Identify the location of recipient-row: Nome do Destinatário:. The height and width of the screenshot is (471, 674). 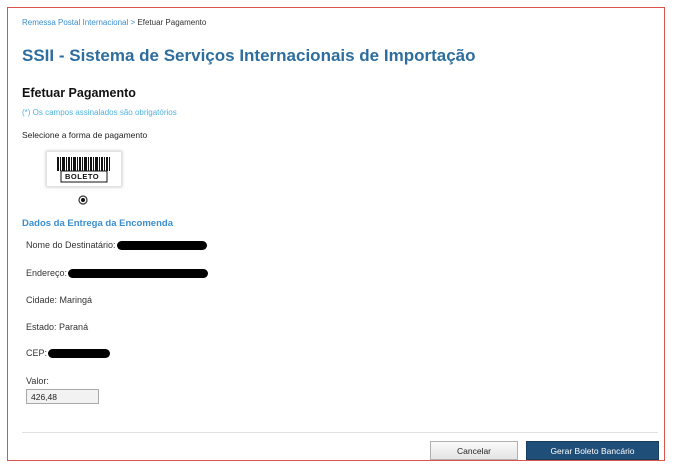
(116, 245).